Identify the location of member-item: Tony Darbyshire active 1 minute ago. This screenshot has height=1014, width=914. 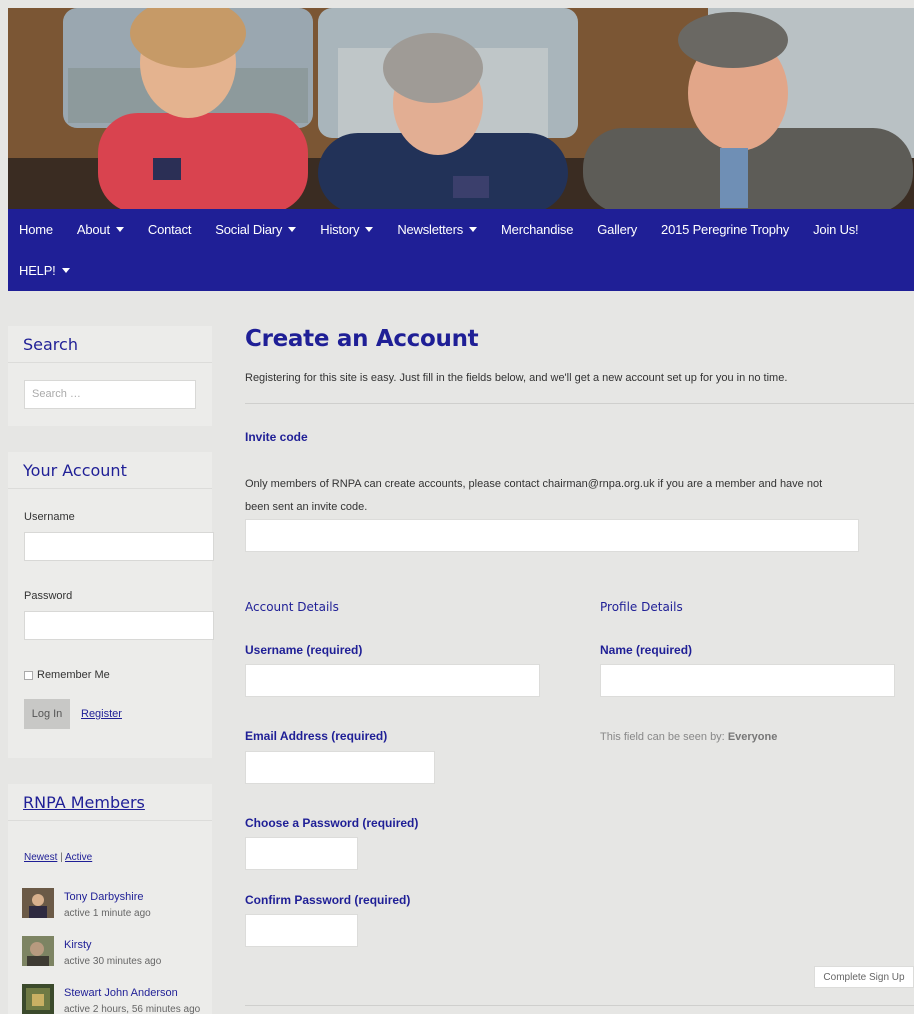
(117, 906).